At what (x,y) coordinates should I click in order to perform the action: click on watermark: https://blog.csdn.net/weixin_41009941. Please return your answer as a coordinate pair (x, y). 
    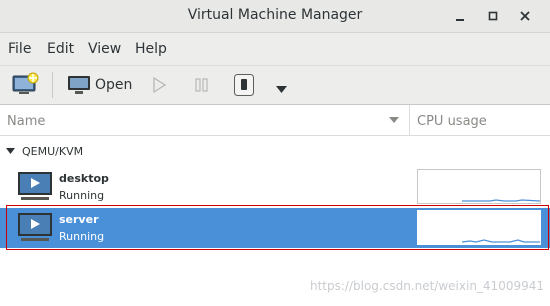
    Looking at the image, I should click on (426, 286).